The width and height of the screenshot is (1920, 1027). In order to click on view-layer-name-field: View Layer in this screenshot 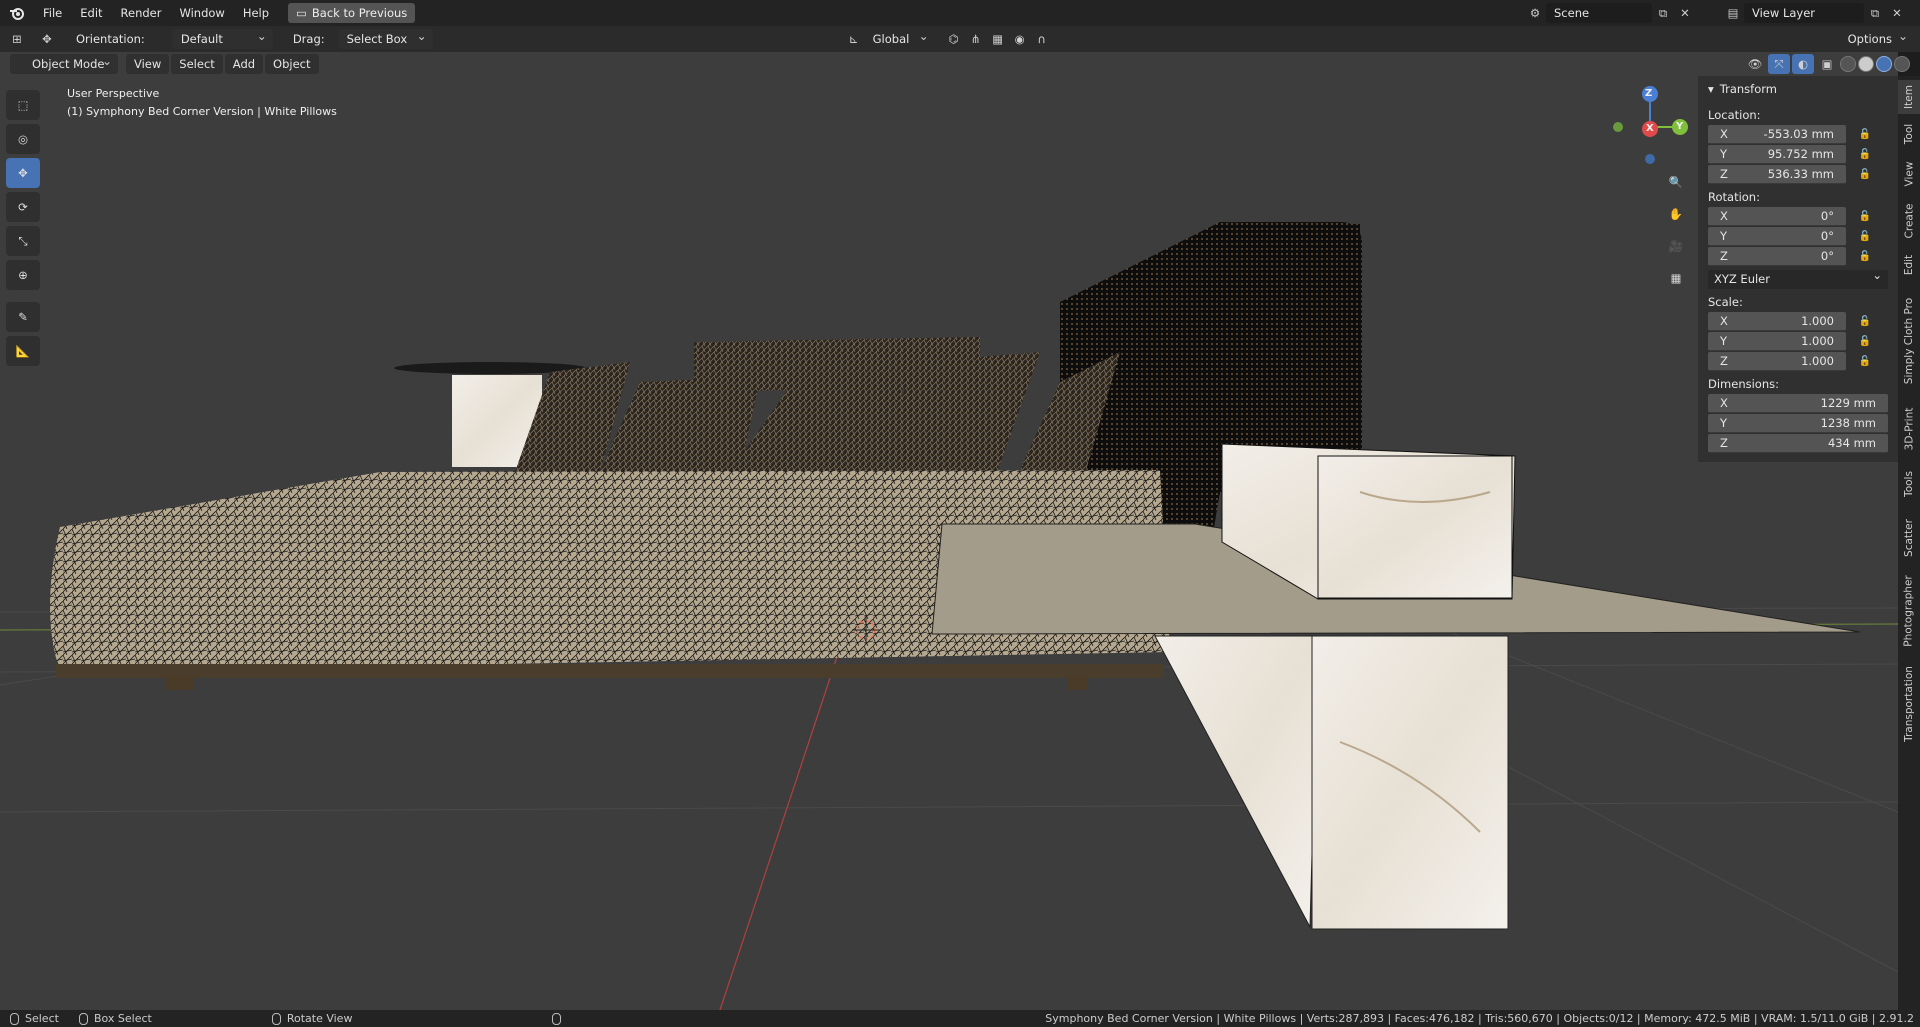, I will do `click(1804, 13)`.